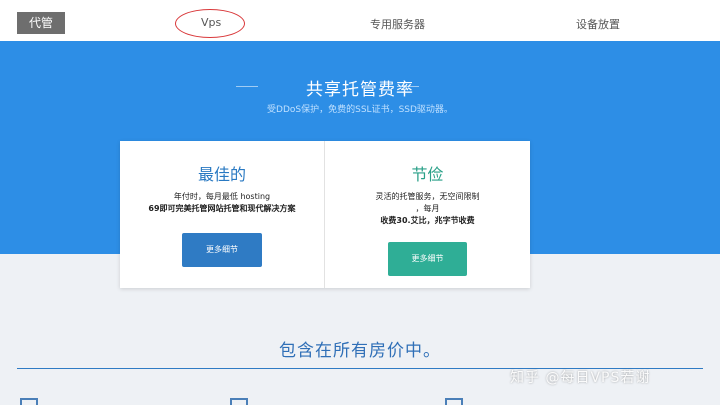  I want to click on plan-description: 年付时，每月最低 hosting, so click(222, 196).